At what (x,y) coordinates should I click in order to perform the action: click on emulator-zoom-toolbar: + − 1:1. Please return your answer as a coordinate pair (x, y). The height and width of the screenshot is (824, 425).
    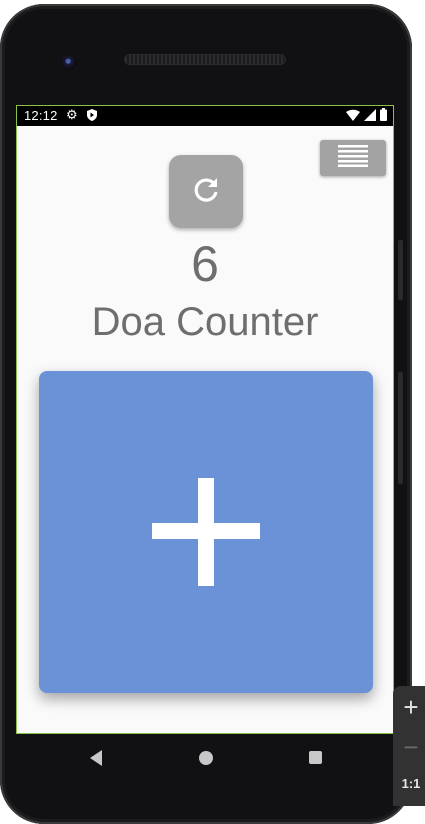
    Looking at the image, I should click on (409, 746).